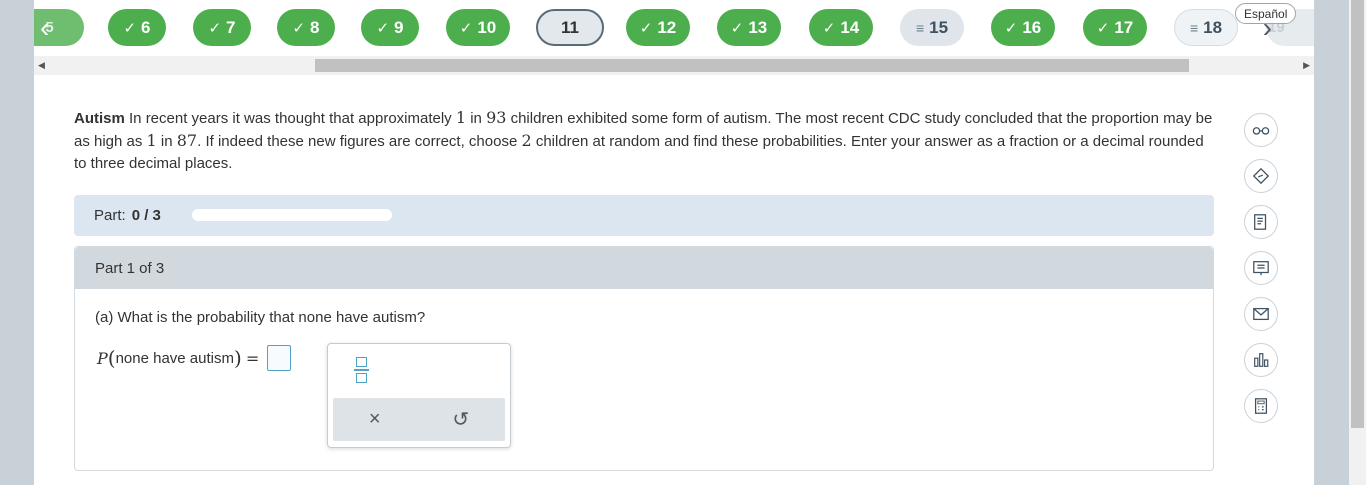 This screenshot has height=485, width=1366. What do you see at coordinates (102, 358) in the screenshot?
I see `probability-symbol: P` at bounding box center [102, 358].